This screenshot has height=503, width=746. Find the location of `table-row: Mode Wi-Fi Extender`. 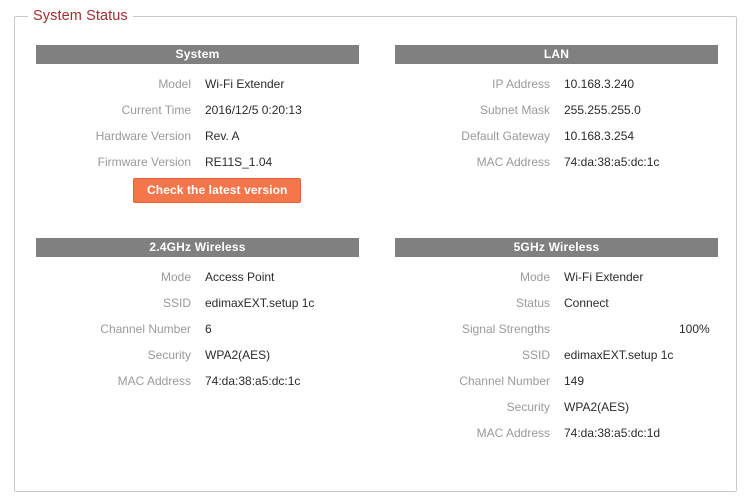

table-row: Mode Wi-Fi Extender is located at coordinates (556, 277).